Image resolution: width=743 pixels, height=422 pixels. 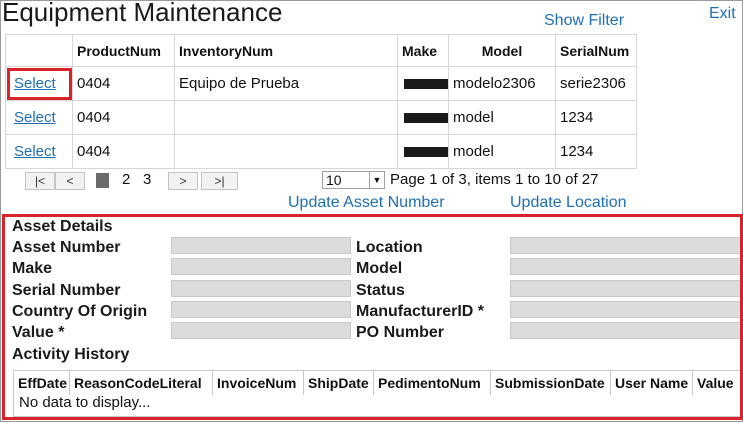 What do you see at coordinates (716, 383) in the screenshot?
I see `col-header-value: Value` at bounding box center [716, 383].